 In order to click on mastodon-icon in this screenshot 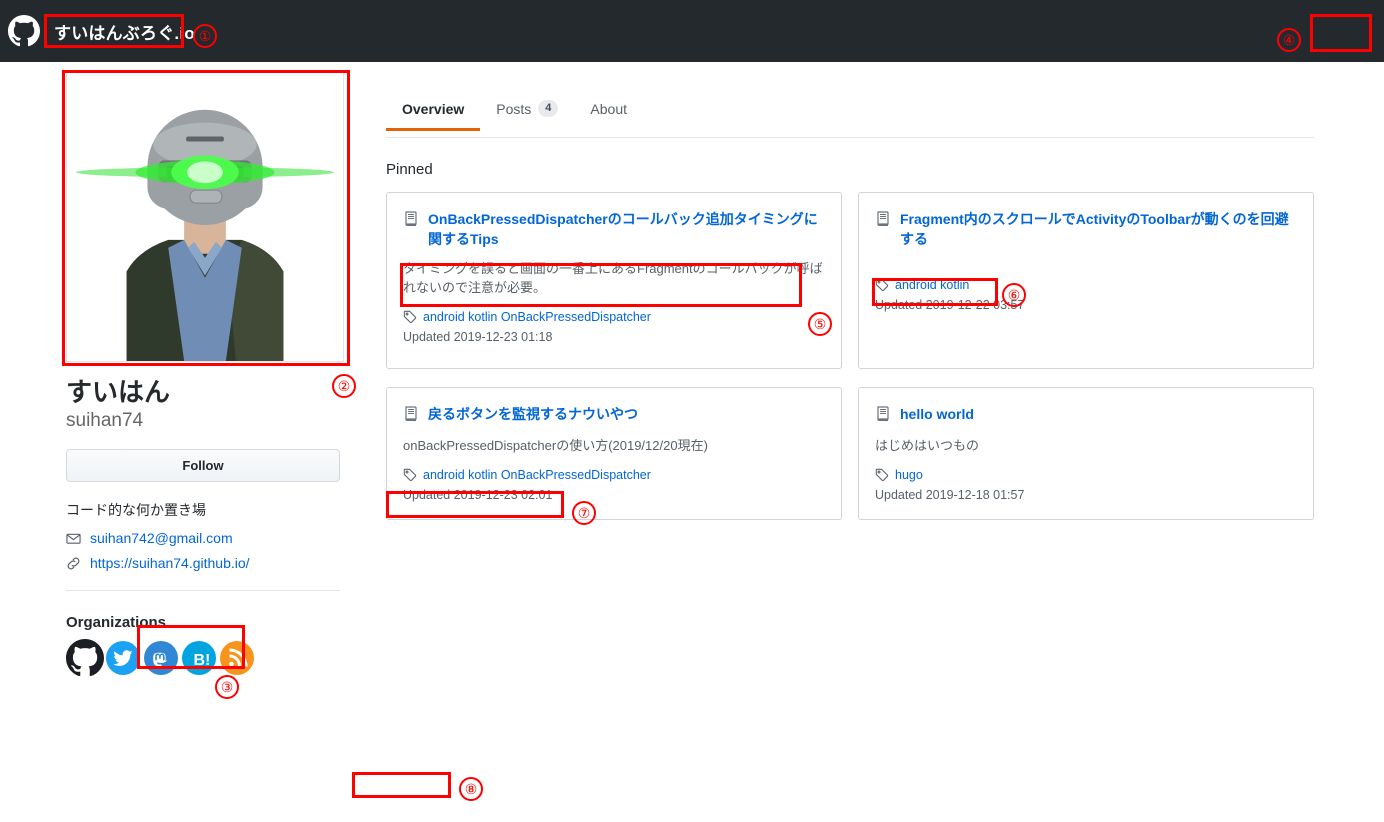, I will do `click(161, 658)`.